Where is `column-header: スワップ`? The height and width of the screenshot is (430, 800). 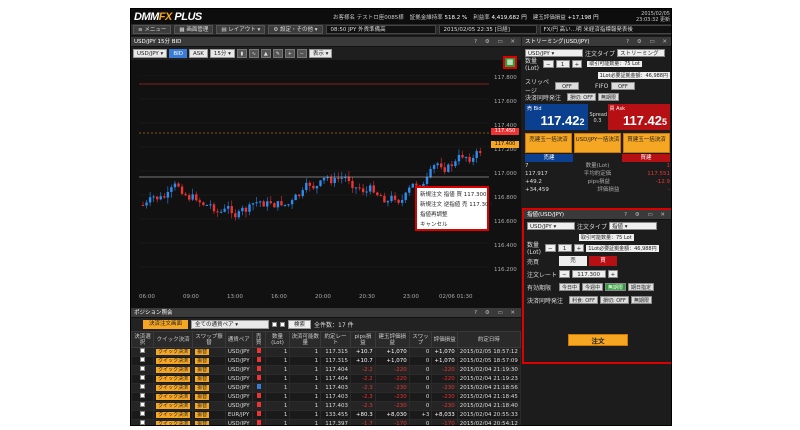
column-header: スワップ is located at coordinates (420, 339).